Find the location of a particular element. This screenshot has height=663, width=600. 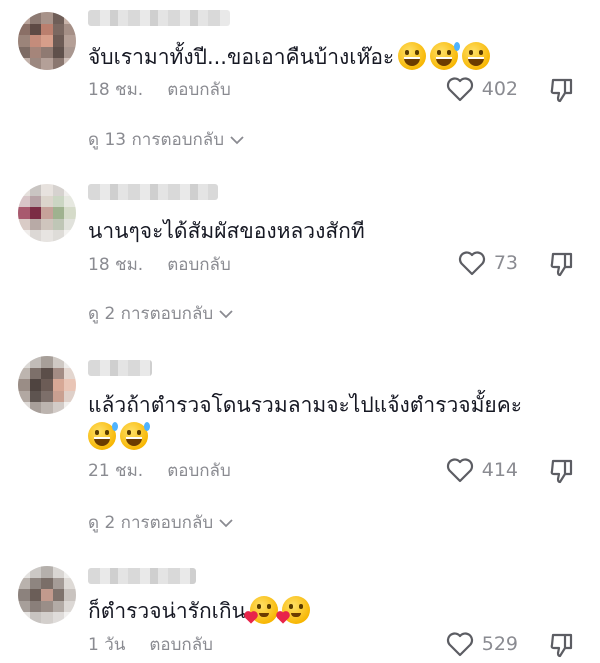

comment-text: ก็ตำรวจน่ารักเกิน is located at coordinates (199, 611).